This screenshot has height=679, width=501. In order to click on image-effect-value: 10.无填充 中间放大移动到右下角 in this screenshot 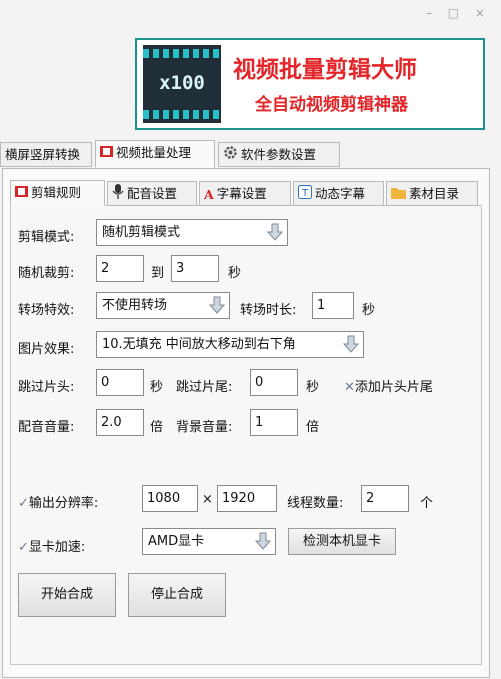, I will do `click(199, 344)`.